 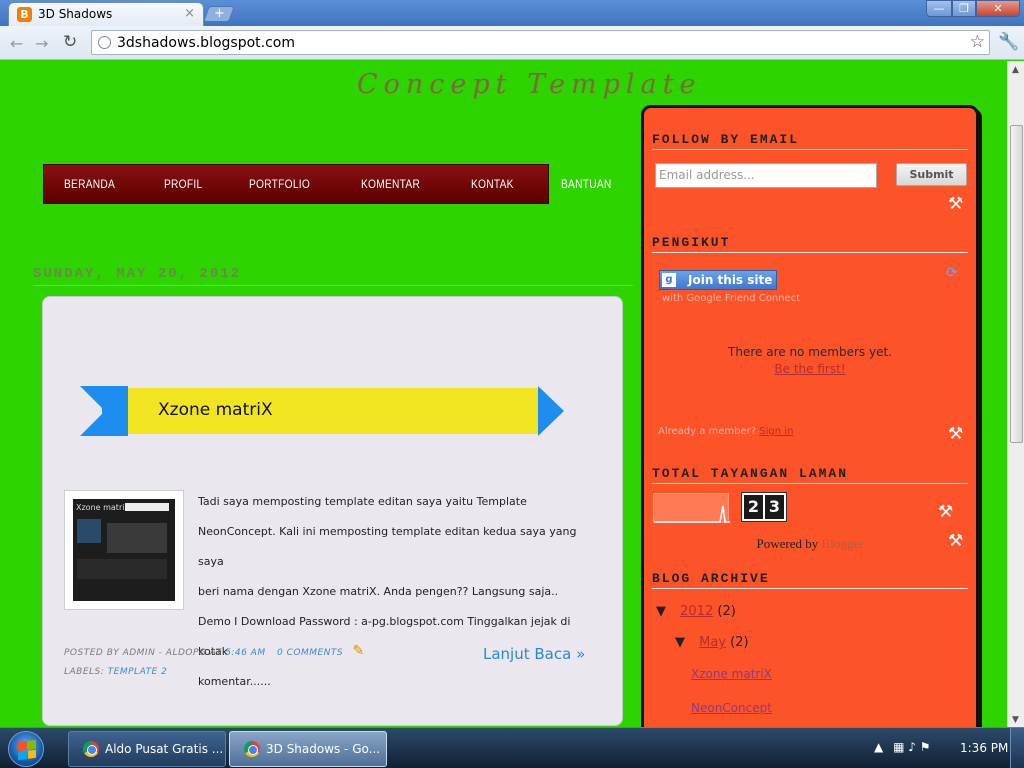 I want to click on tab-close-icon: ×, so click(x=189, y=13).